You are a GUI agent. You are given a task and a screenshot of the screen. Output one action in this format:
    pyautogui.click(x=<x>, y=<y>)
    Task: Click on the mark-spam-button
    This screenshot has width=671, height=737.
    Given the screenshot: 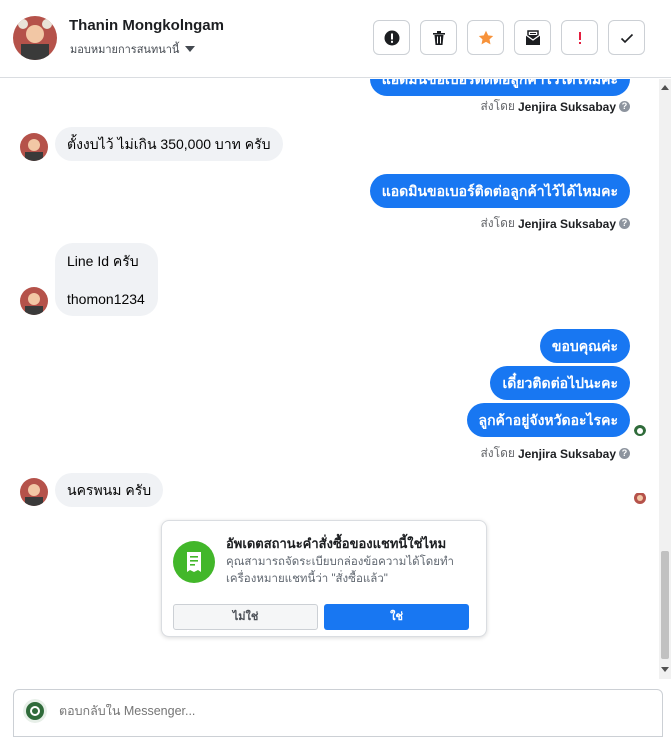 What is the action you would take?
    pyautogui.click(x=391, y=37)
    